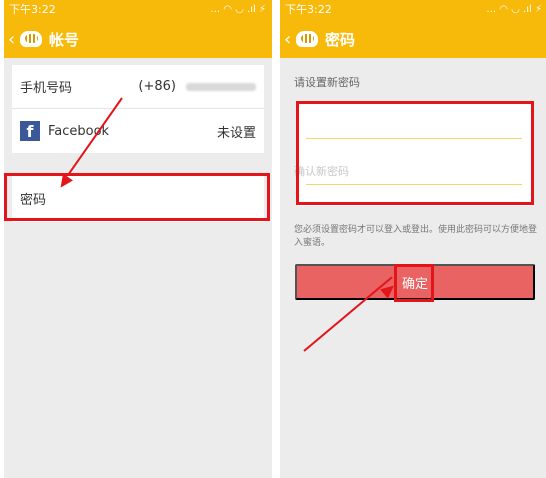 The width and height of the screenshot is (546, 478). What do you see at coordinates (340, 39) in the screenshot?
I see `page-title: 密码` at bounding box center [340, 39].